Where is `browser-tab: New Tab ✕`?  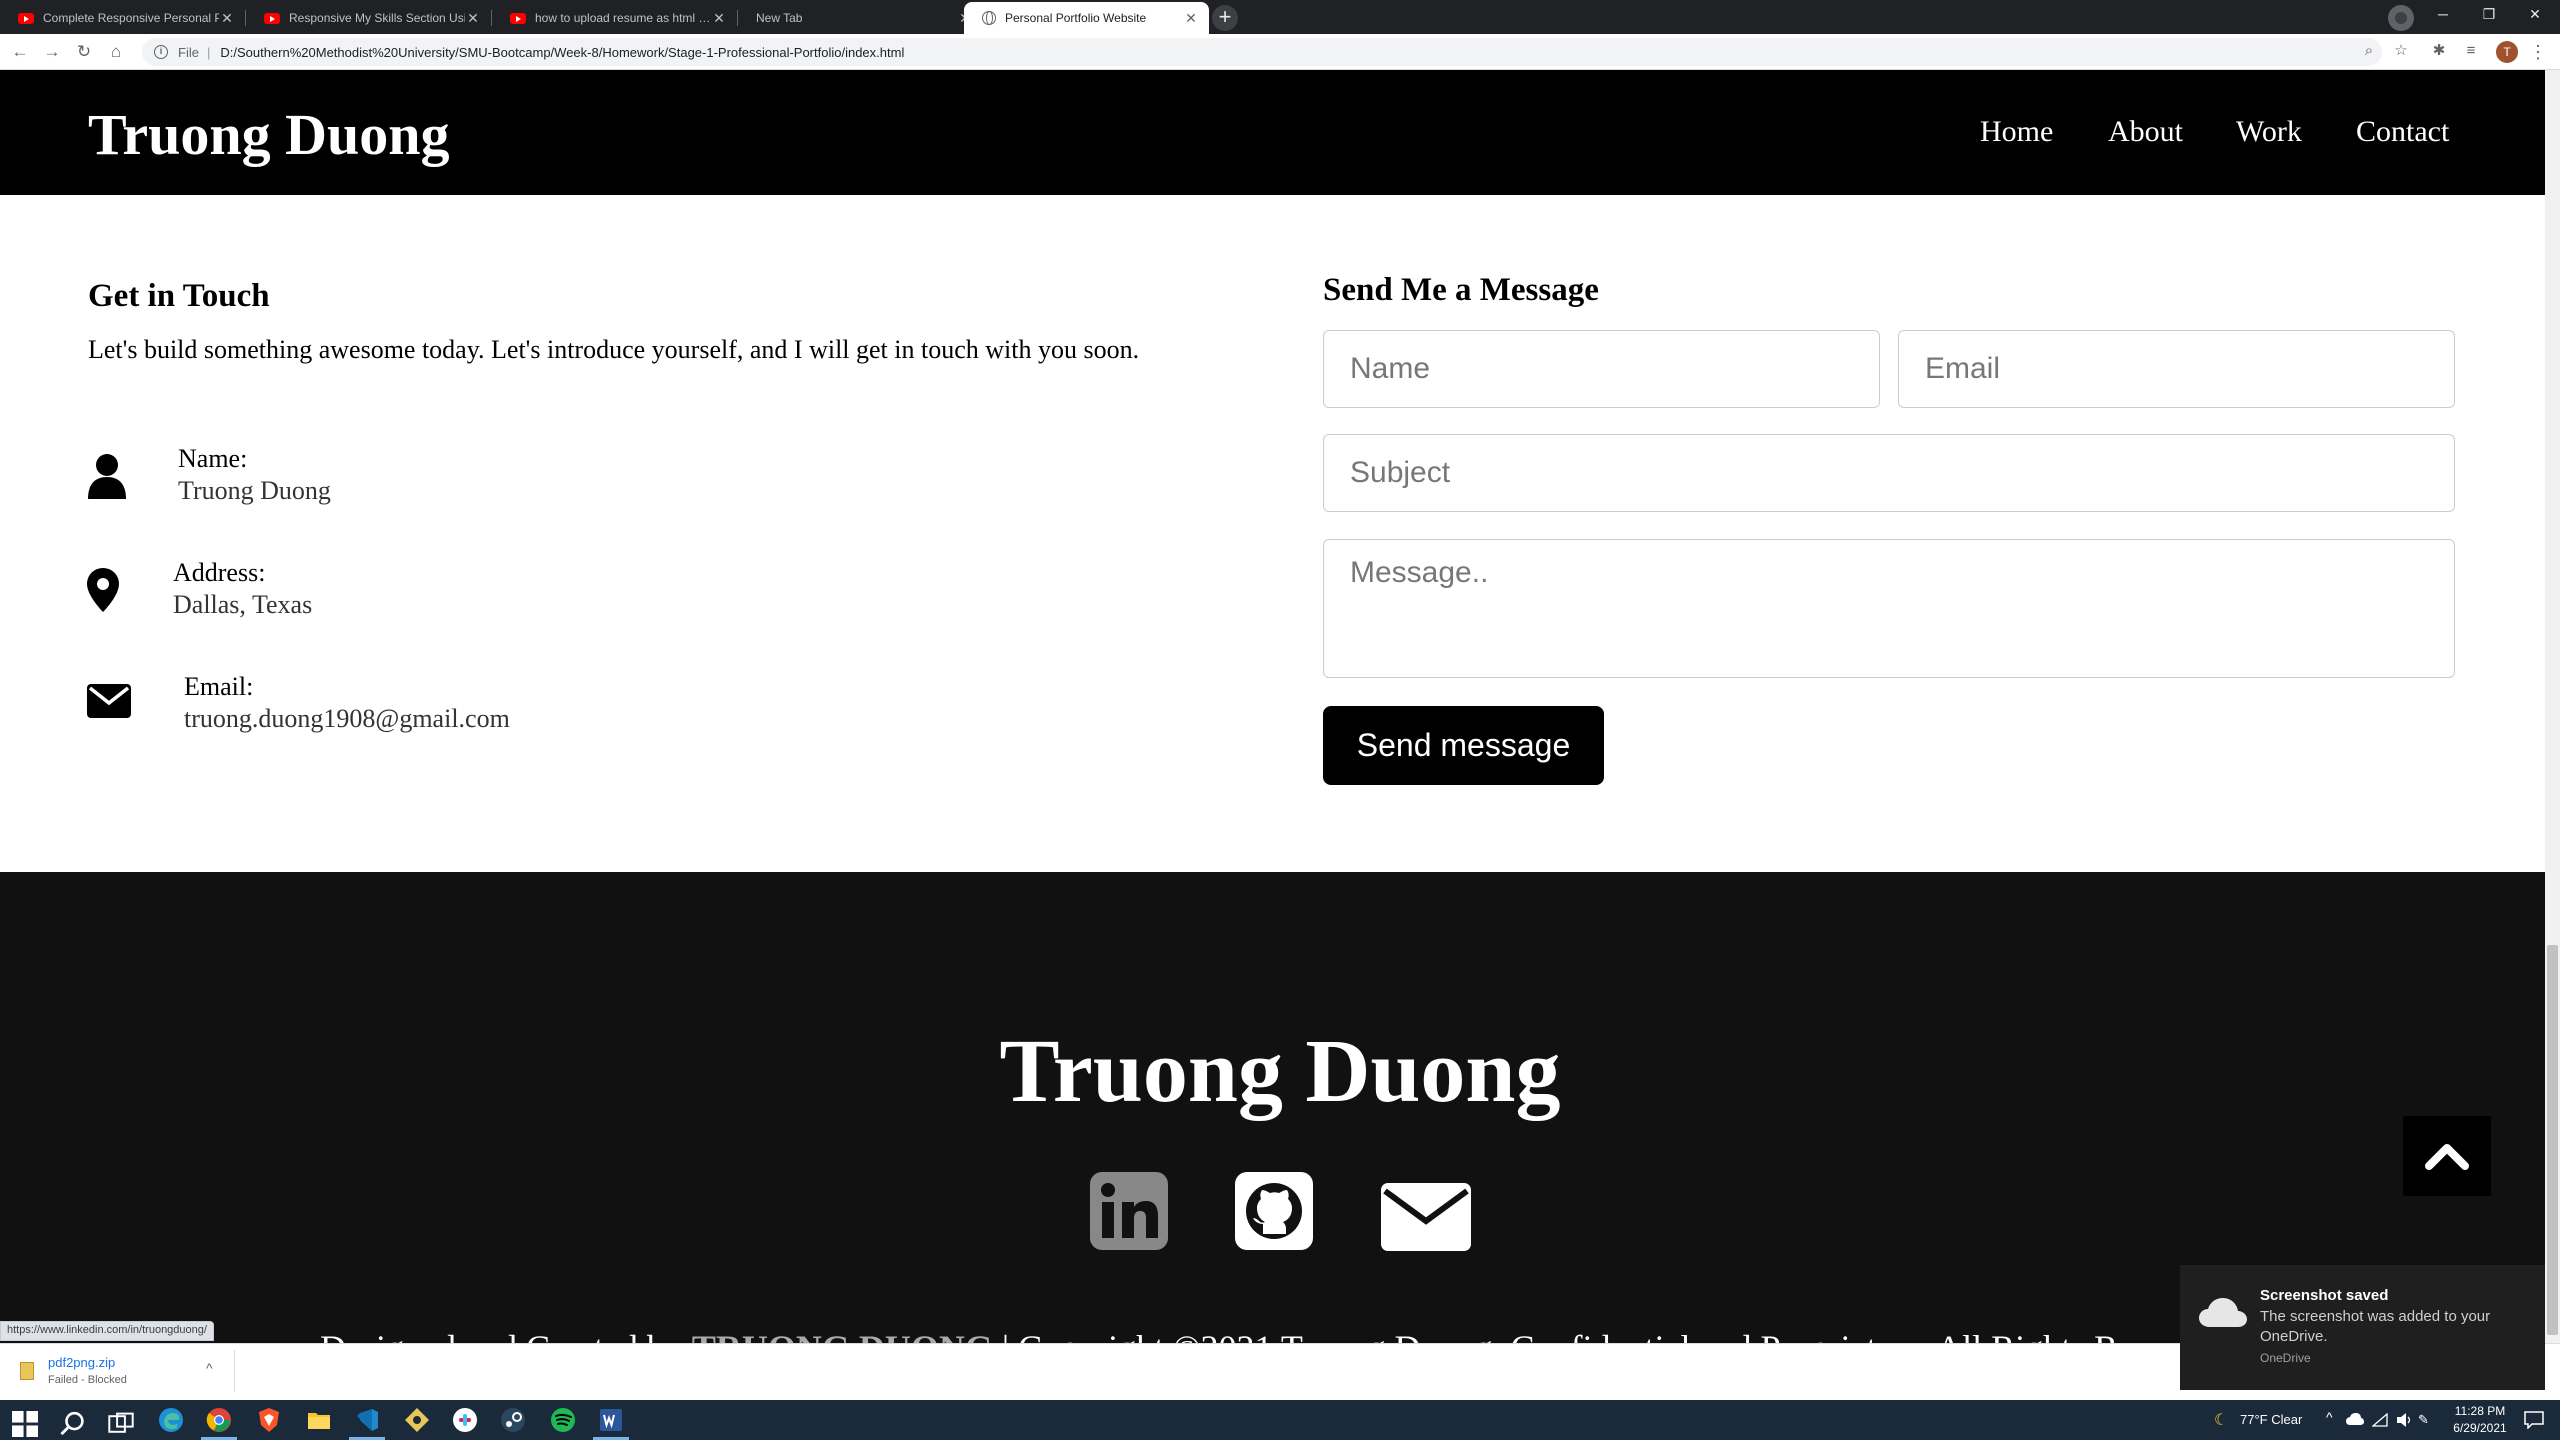
browser-tab: New Tab ✕ is located at coordinates (860, 18).